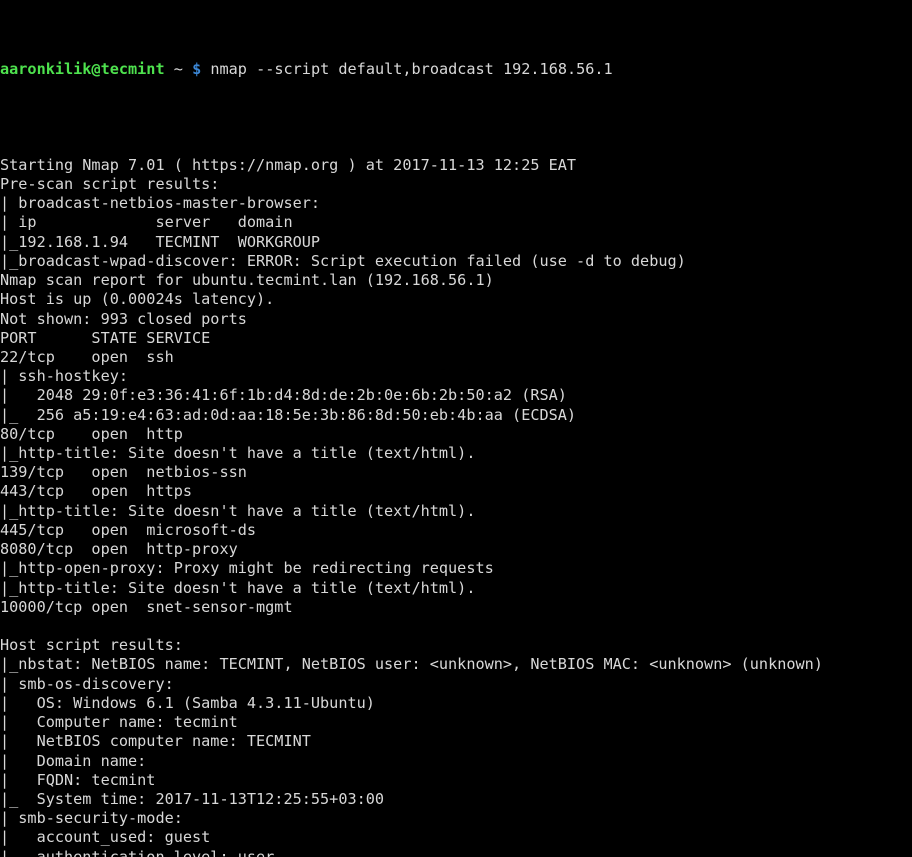  Describe the element at coordinates (91, 433) in the screenshot. I see `output-line-text: 80/tcp open http` at that location.